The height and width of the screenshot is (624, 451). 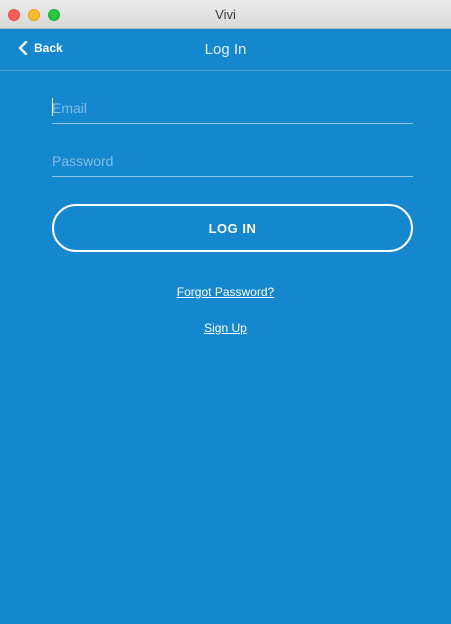 What do you see at coordinates (23, 48) in the screenshot?
I see `chevron-left-icon` at bounding box center [23, 48].